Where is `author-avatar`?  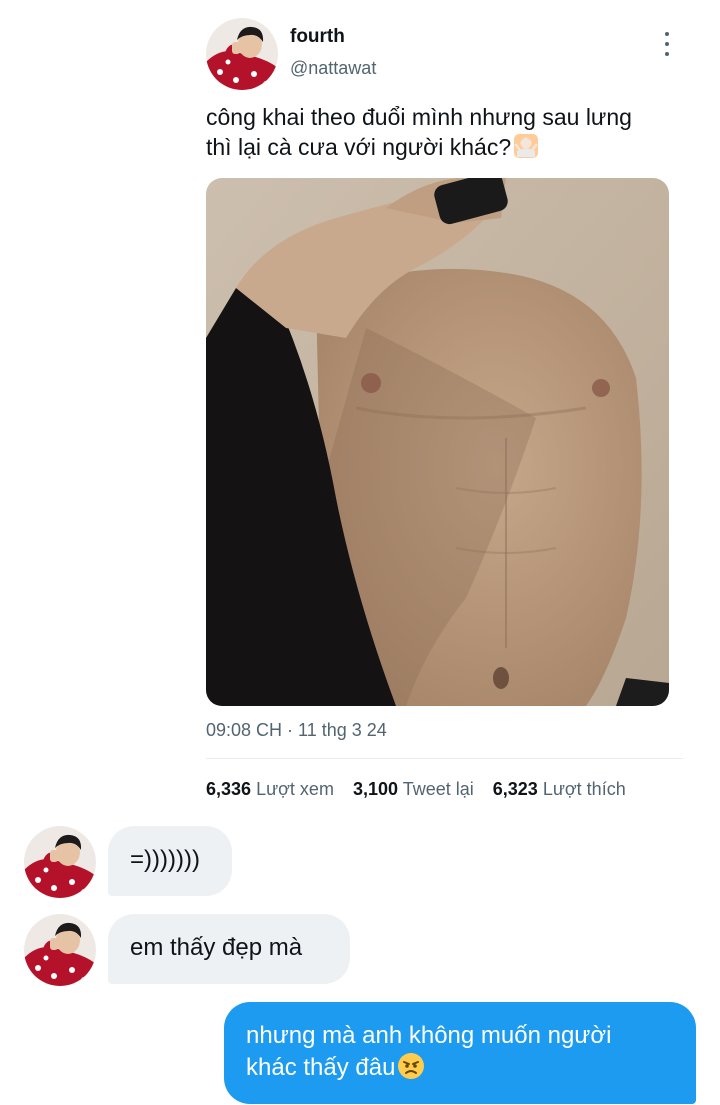
author-avatar is located at coordinates (242, 54).